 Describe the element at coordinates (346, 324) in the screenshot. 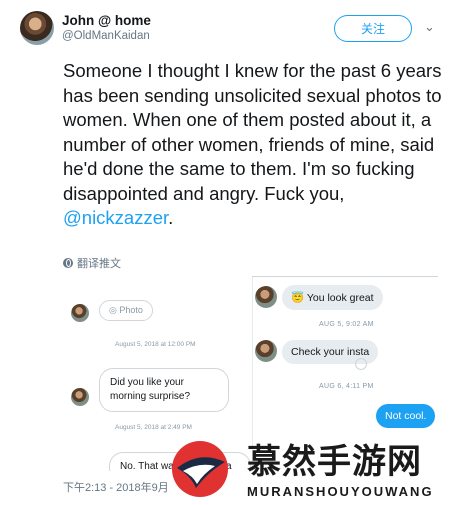

I see `dm-timestamp: AUG 5, 9:02 AM` at that location.